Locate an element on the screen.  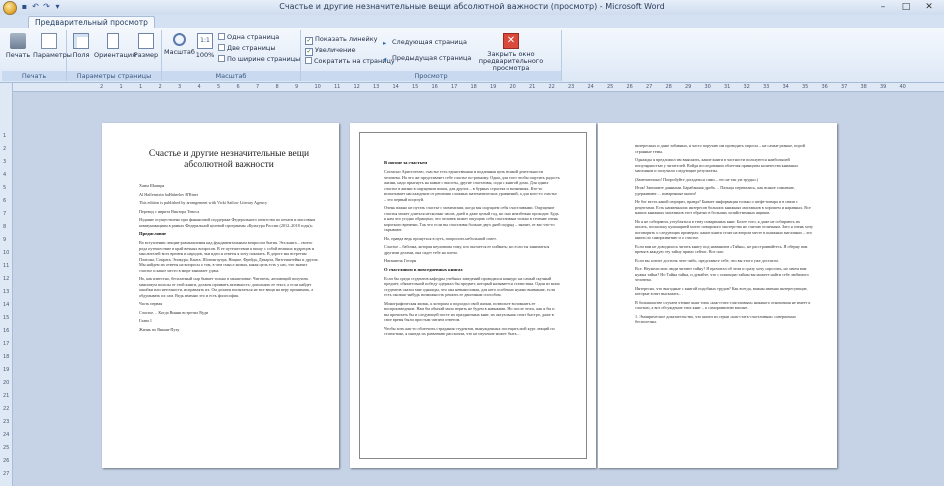
next-page-label: Следующая страница is located at coordinates (429, 42).